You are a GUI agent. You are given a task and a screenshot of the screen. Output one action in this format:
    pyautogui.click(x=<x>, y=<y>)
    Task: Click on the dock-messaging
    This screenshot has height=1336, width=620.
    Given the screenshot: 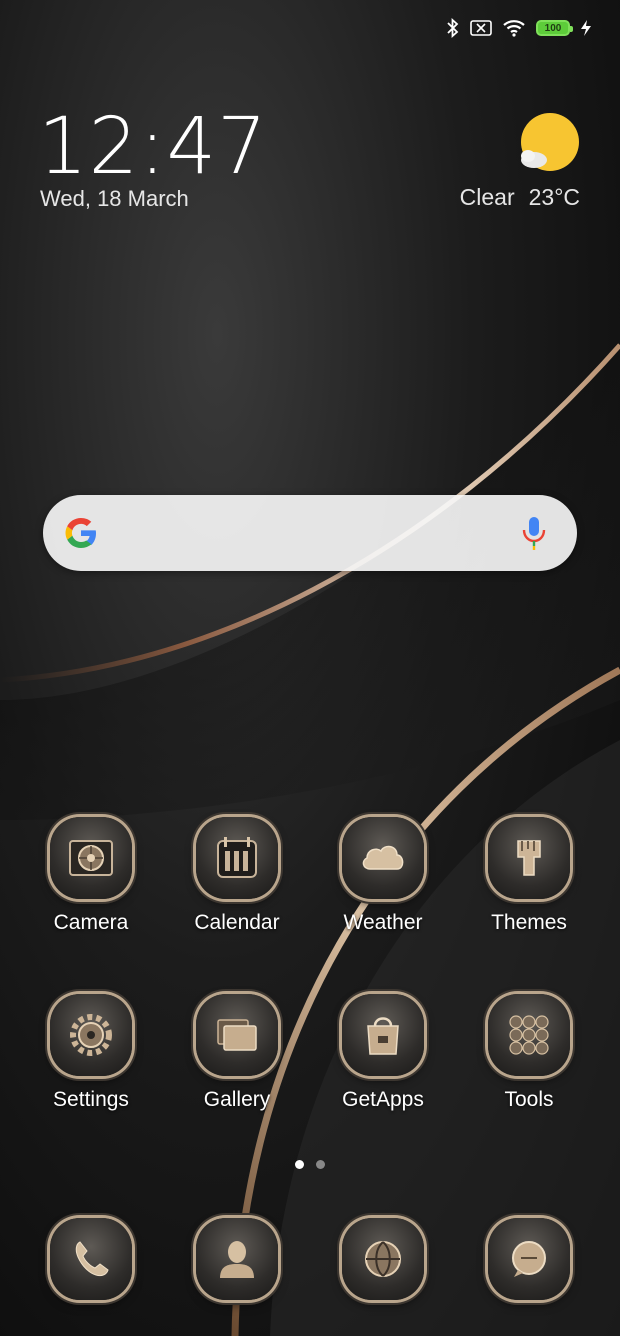 What is the action you would take?
    pyautogui.click(x=529, y=1259)
    